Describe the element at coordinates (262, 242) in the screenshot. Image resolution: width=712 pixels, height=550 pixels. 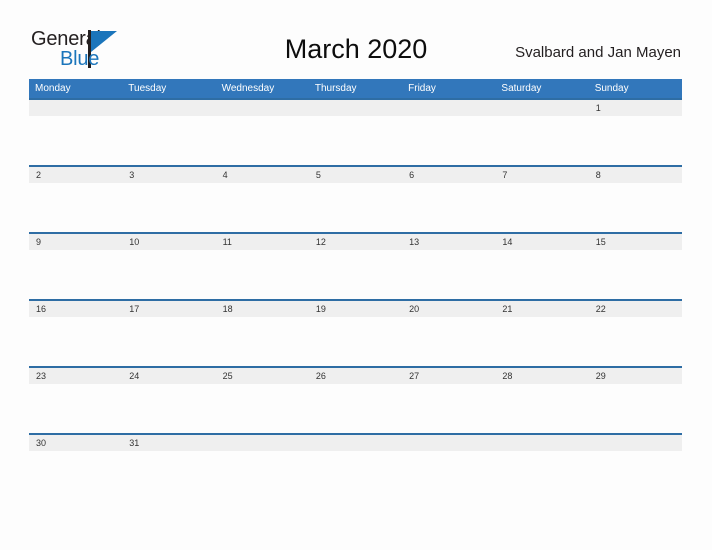
I see `day-cell: 11` at that location.